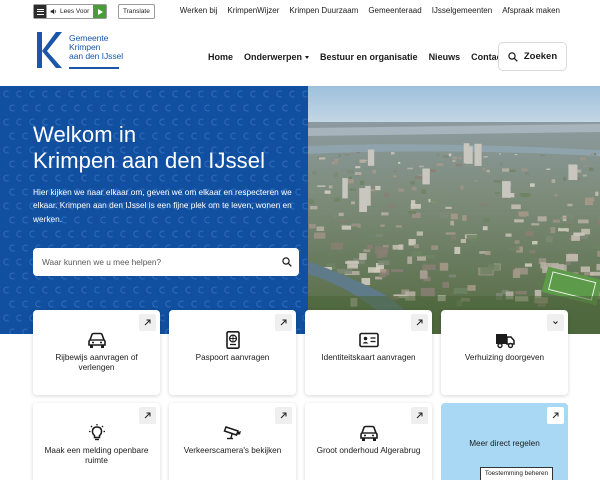 The width and height of the screenshot is (600, 480). What do you see at coordinates (516, 473) in the screenshot?
I see `consent-manage-button: Toestemming beheren` at bounding box center [516, 473].